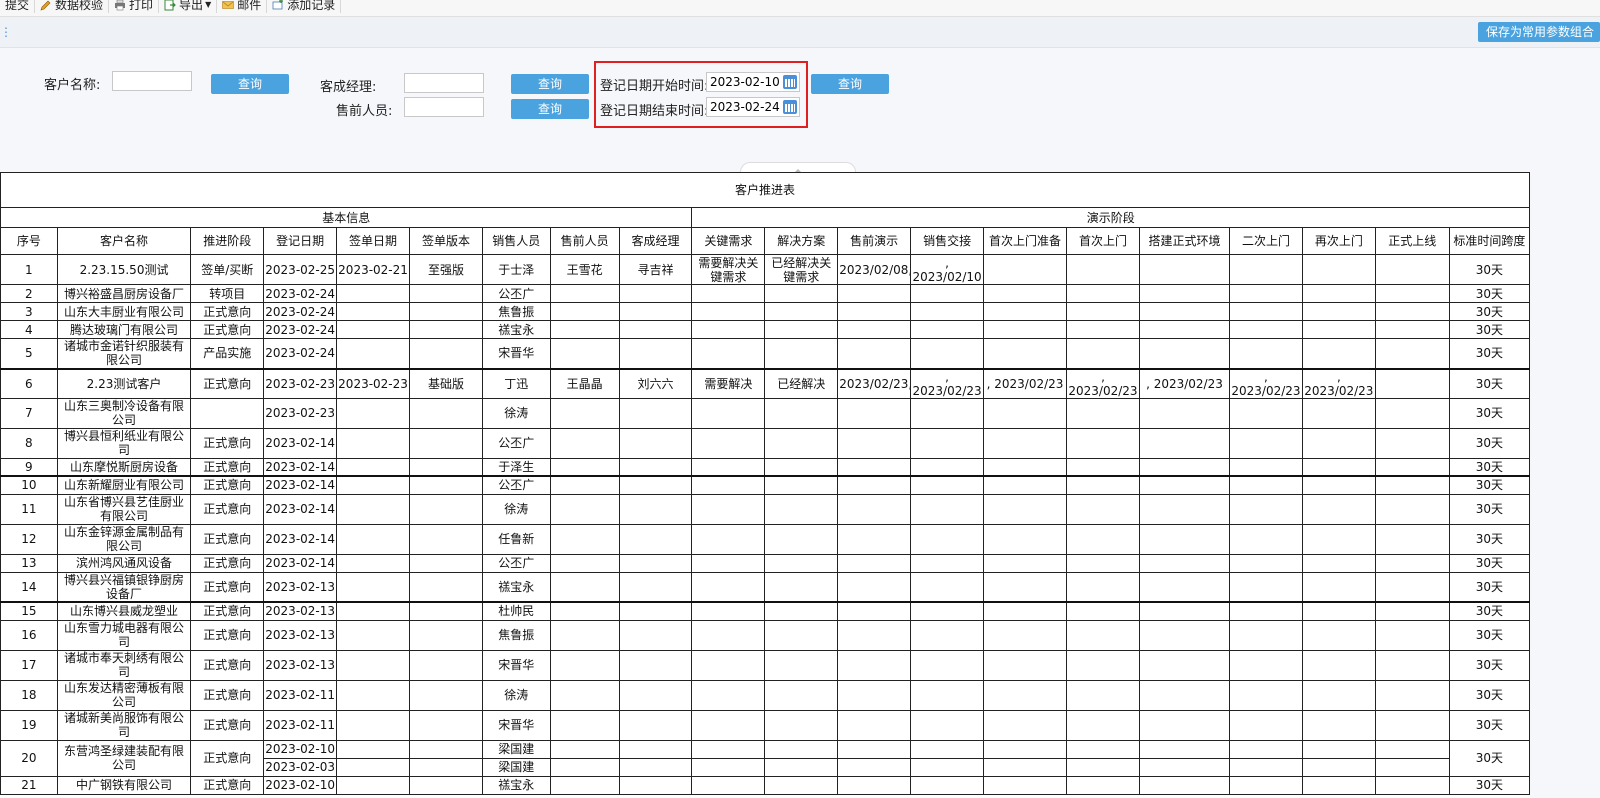 This screenshot has width=1600, height=798. Describe the element at coordinates (250, 84) in the screenshot. I see `customer-query-button: 查询` at that location.